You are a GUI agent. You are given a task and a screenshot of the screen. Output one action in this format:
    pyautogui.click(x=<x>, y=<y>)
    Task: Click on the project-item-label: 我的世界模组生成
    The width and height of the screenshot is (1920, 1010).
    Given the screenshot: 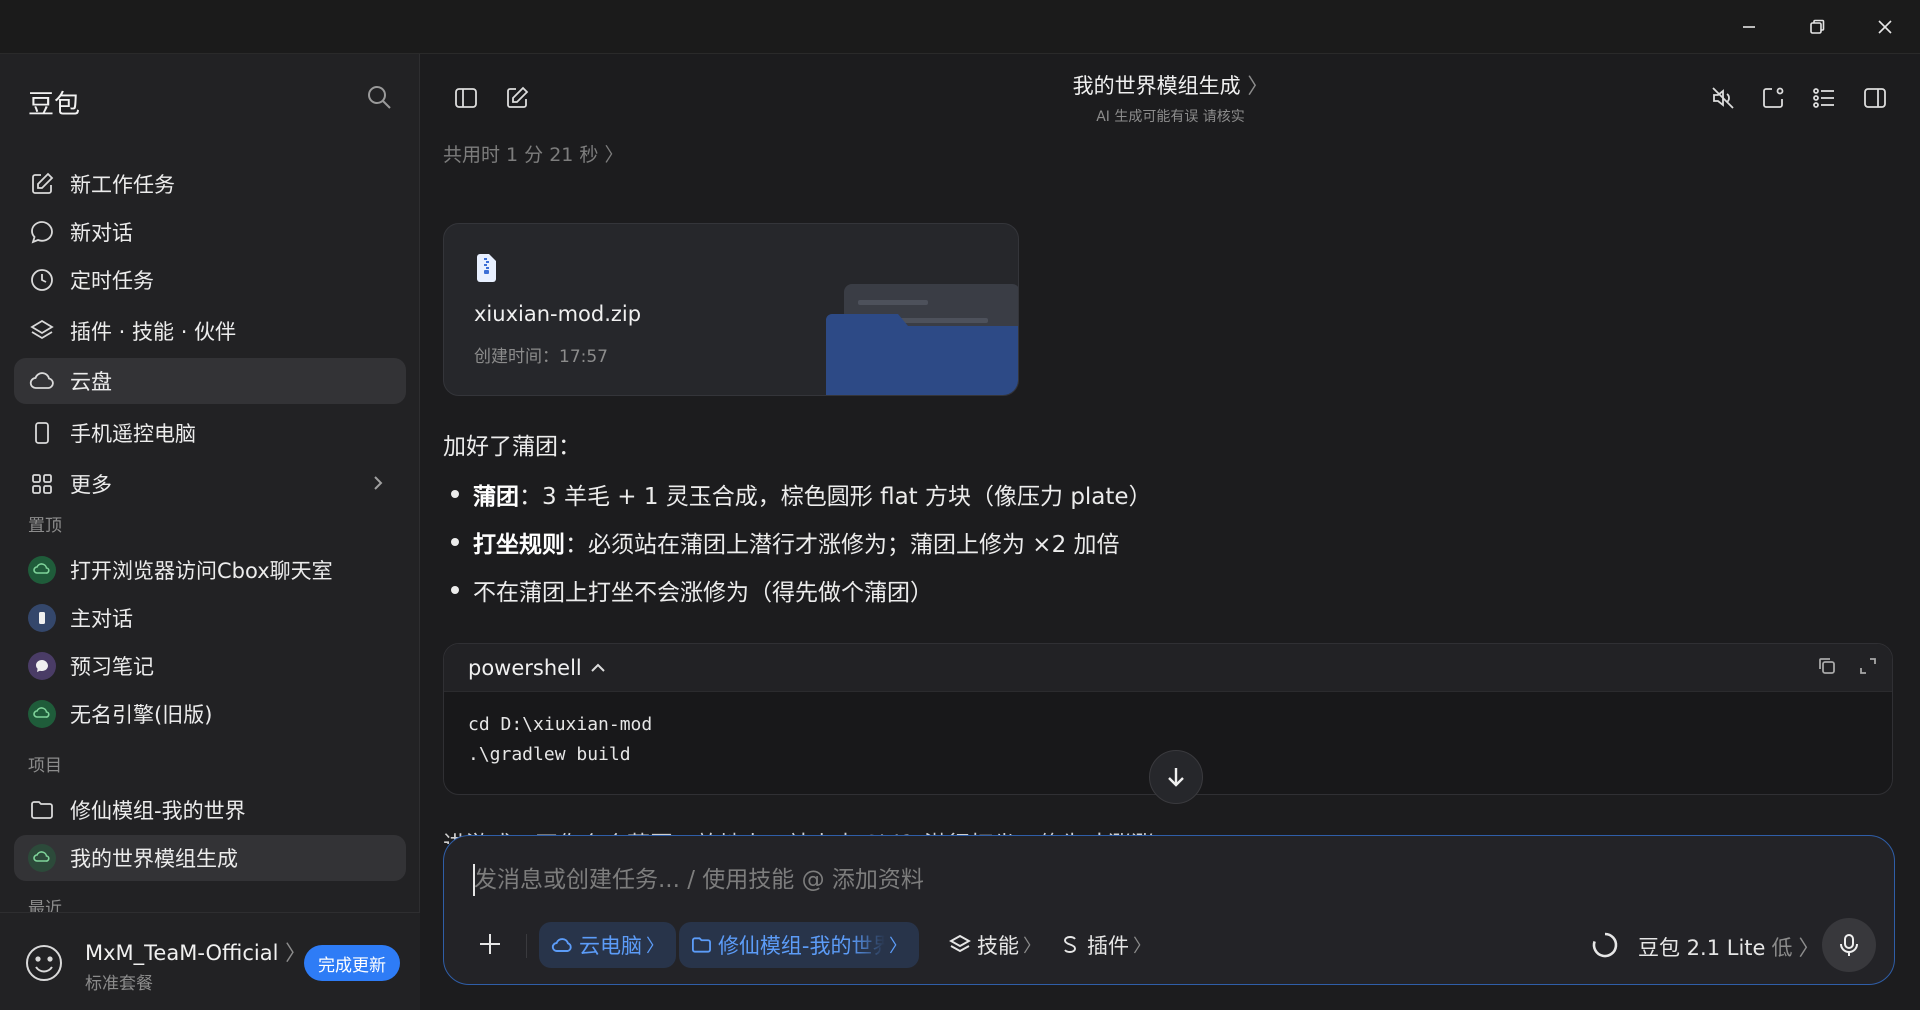 What is the action you would take?
    pyautogui.click(x=154, y=859)
    